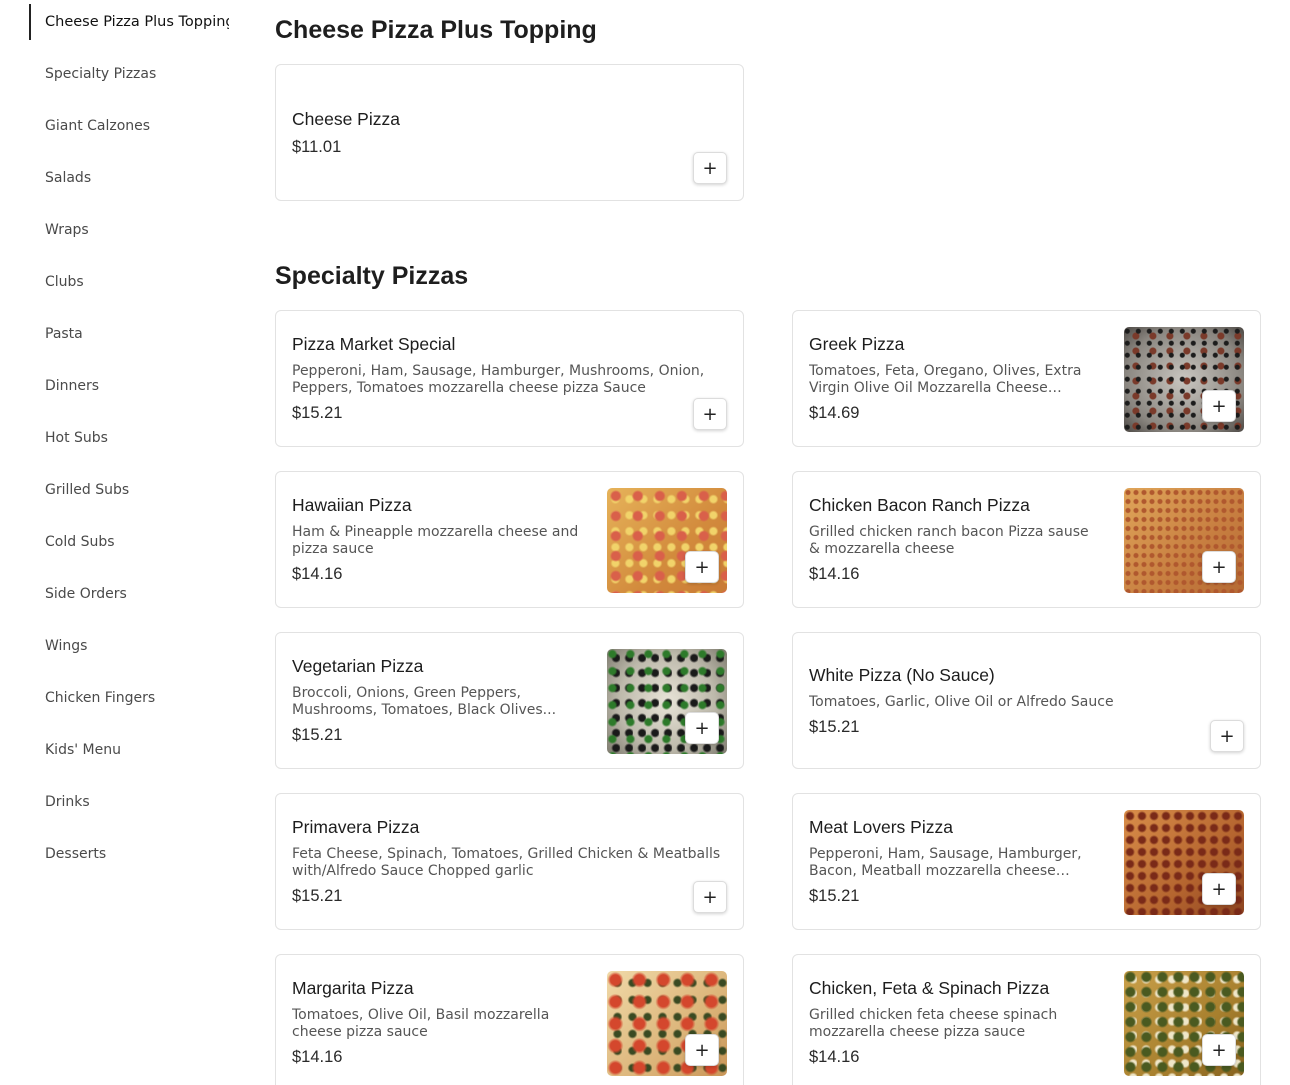 The width and height of the screenshot is (1290, 1085). Describe the element at coordinates (129, 594) in the screenshot. I see `sidebar-item-side-orders: Side Orders` at that location.